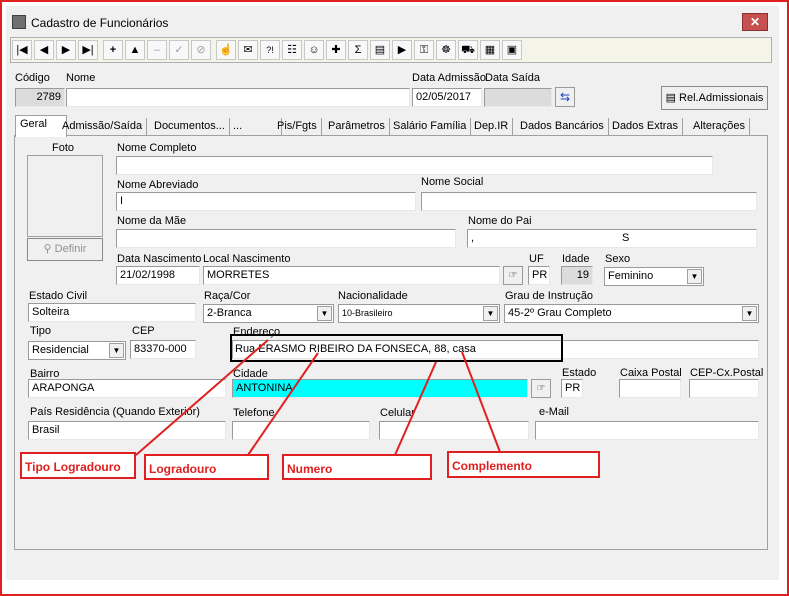 The image size is (789, 596). Describe the element at coordinates (357, 467) in the screenshot. I see `annotation-numero: Numero` at that location.